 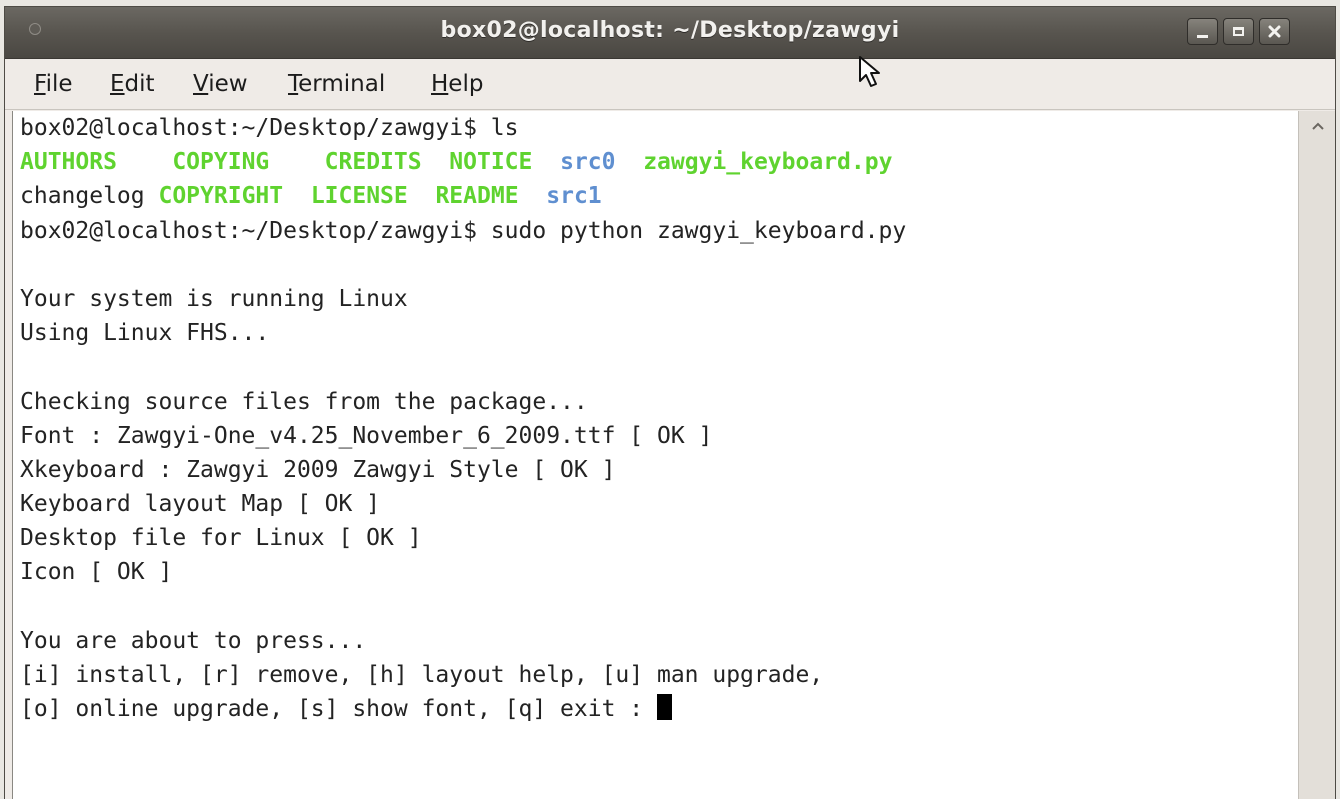 I want to click on menu-bar: File Edit View Terminal Help, so click(x=670, y=84).